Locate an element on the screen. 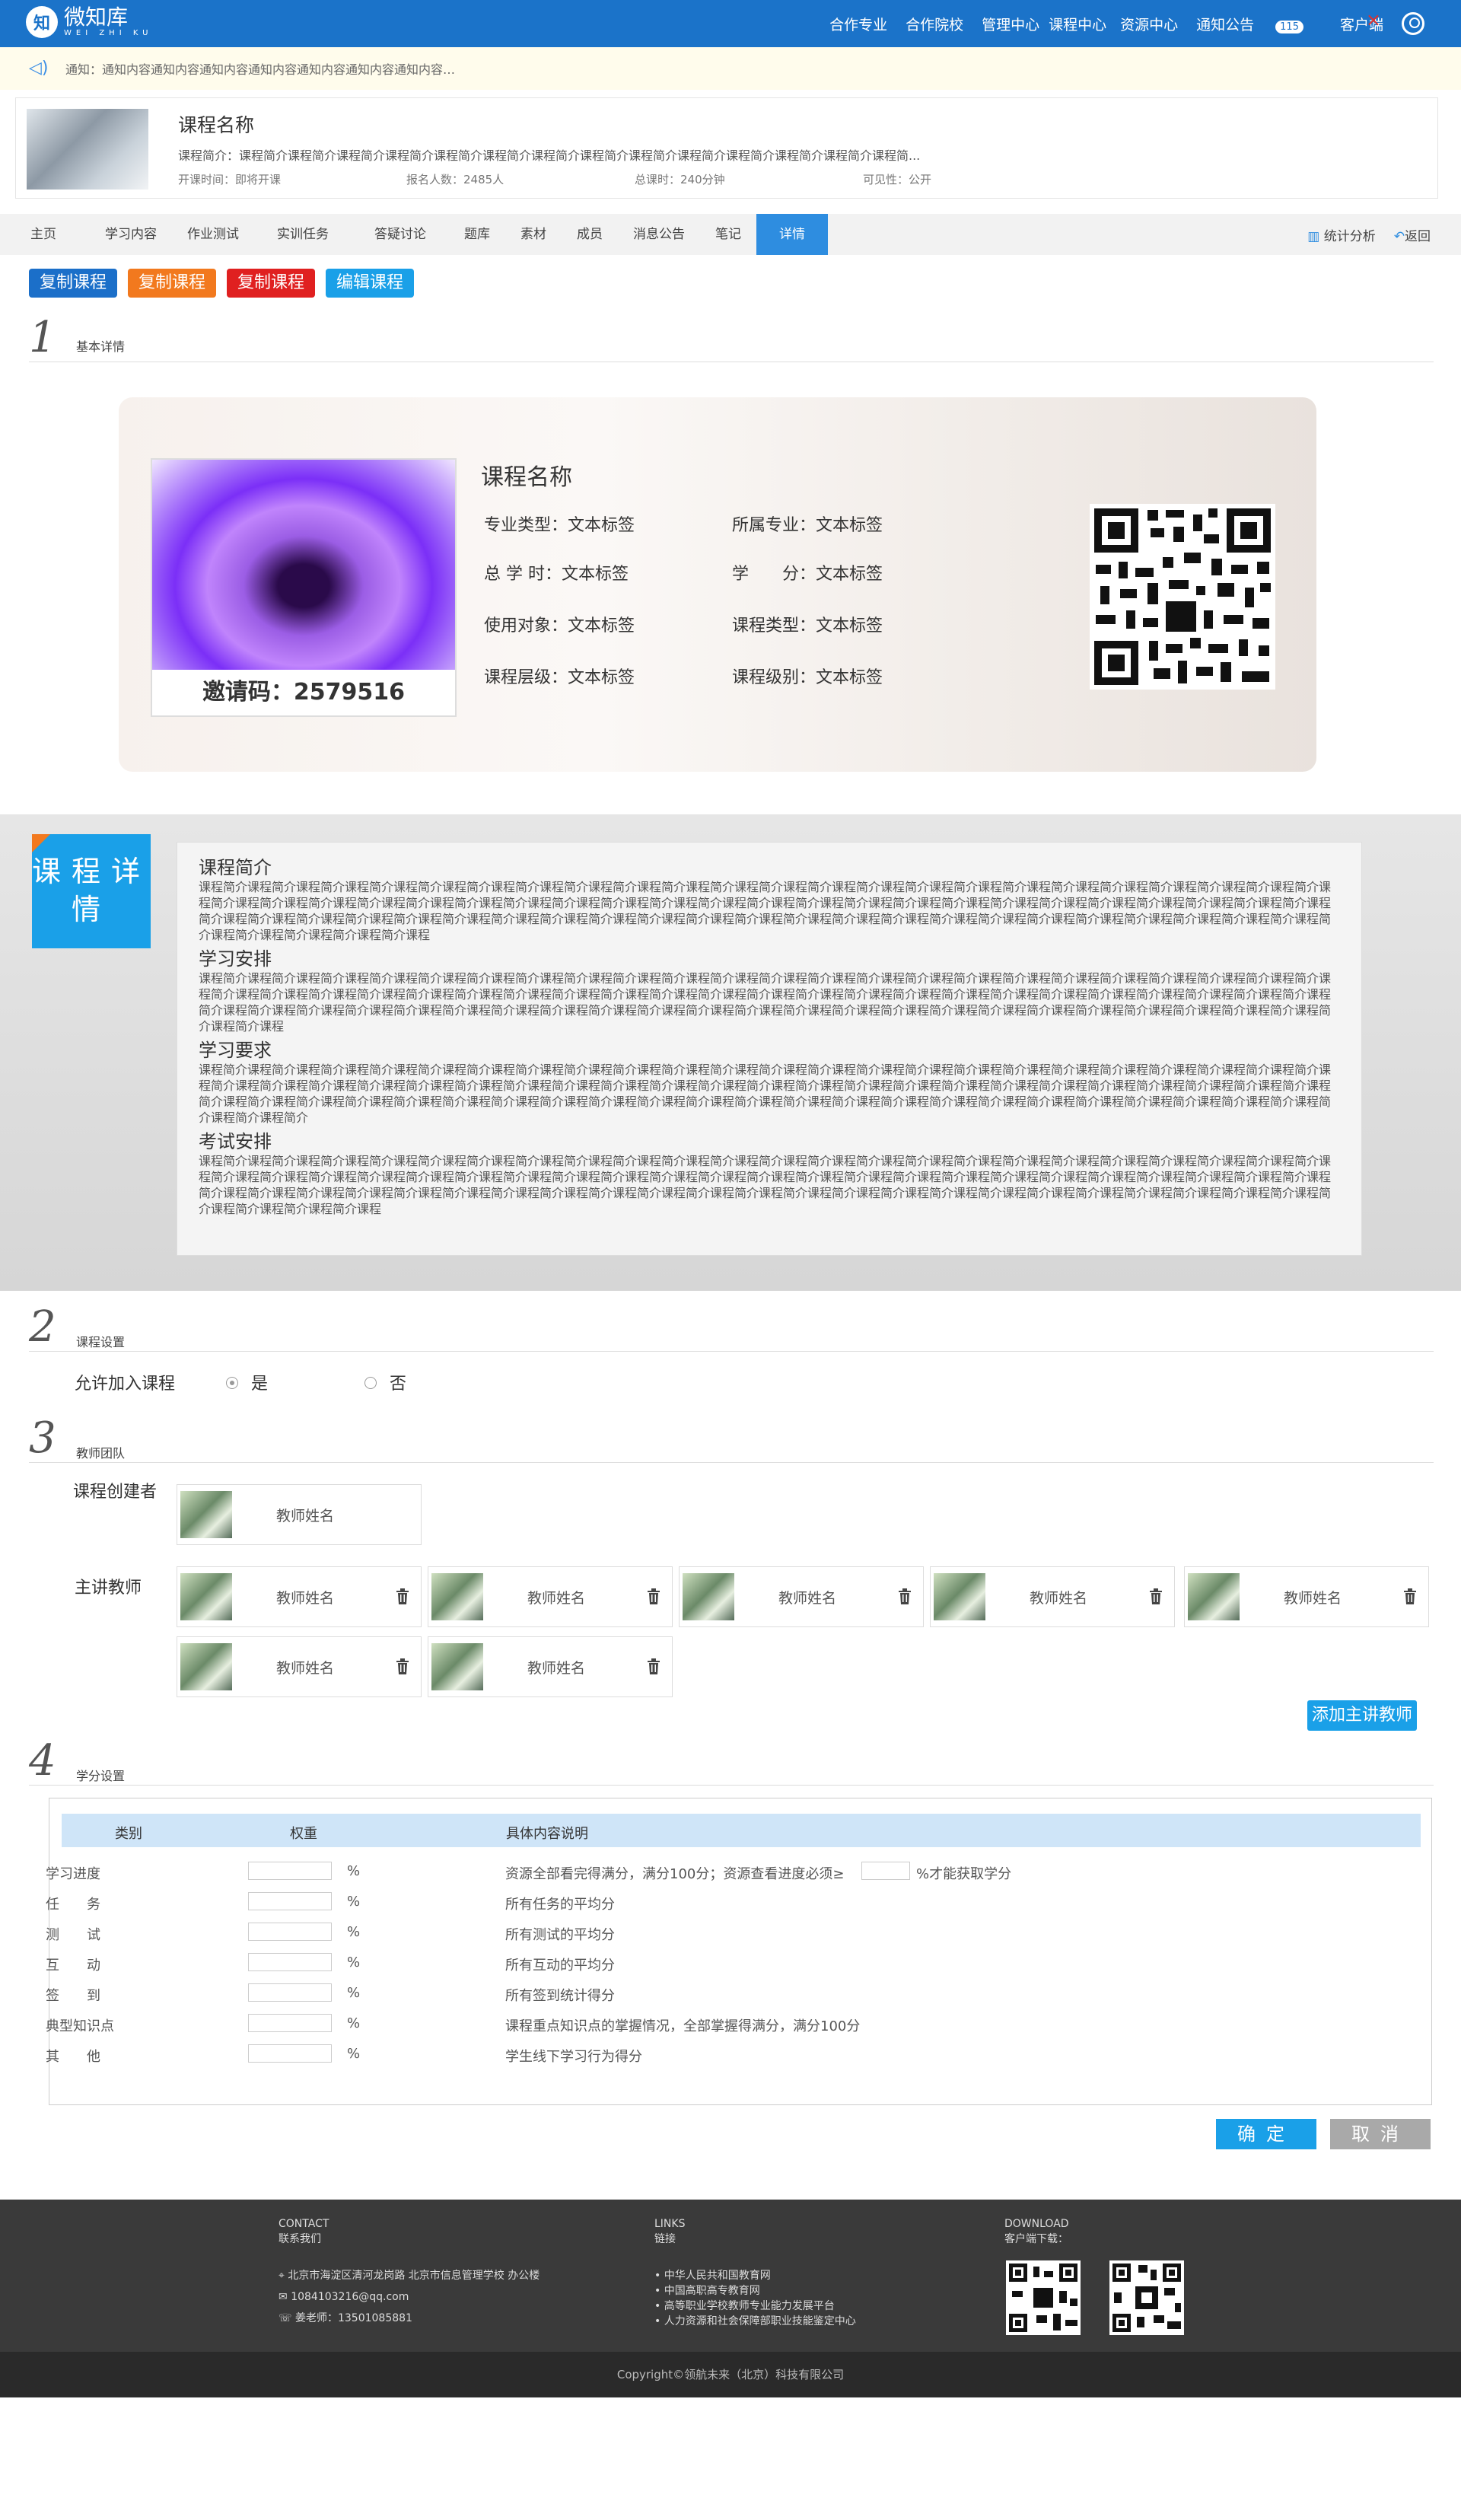 The height and width of the screenshot is (2520, 1461). footer-link: • 高等职业学校教师专业能力发展平台 is located at coordinates (755, 2306).